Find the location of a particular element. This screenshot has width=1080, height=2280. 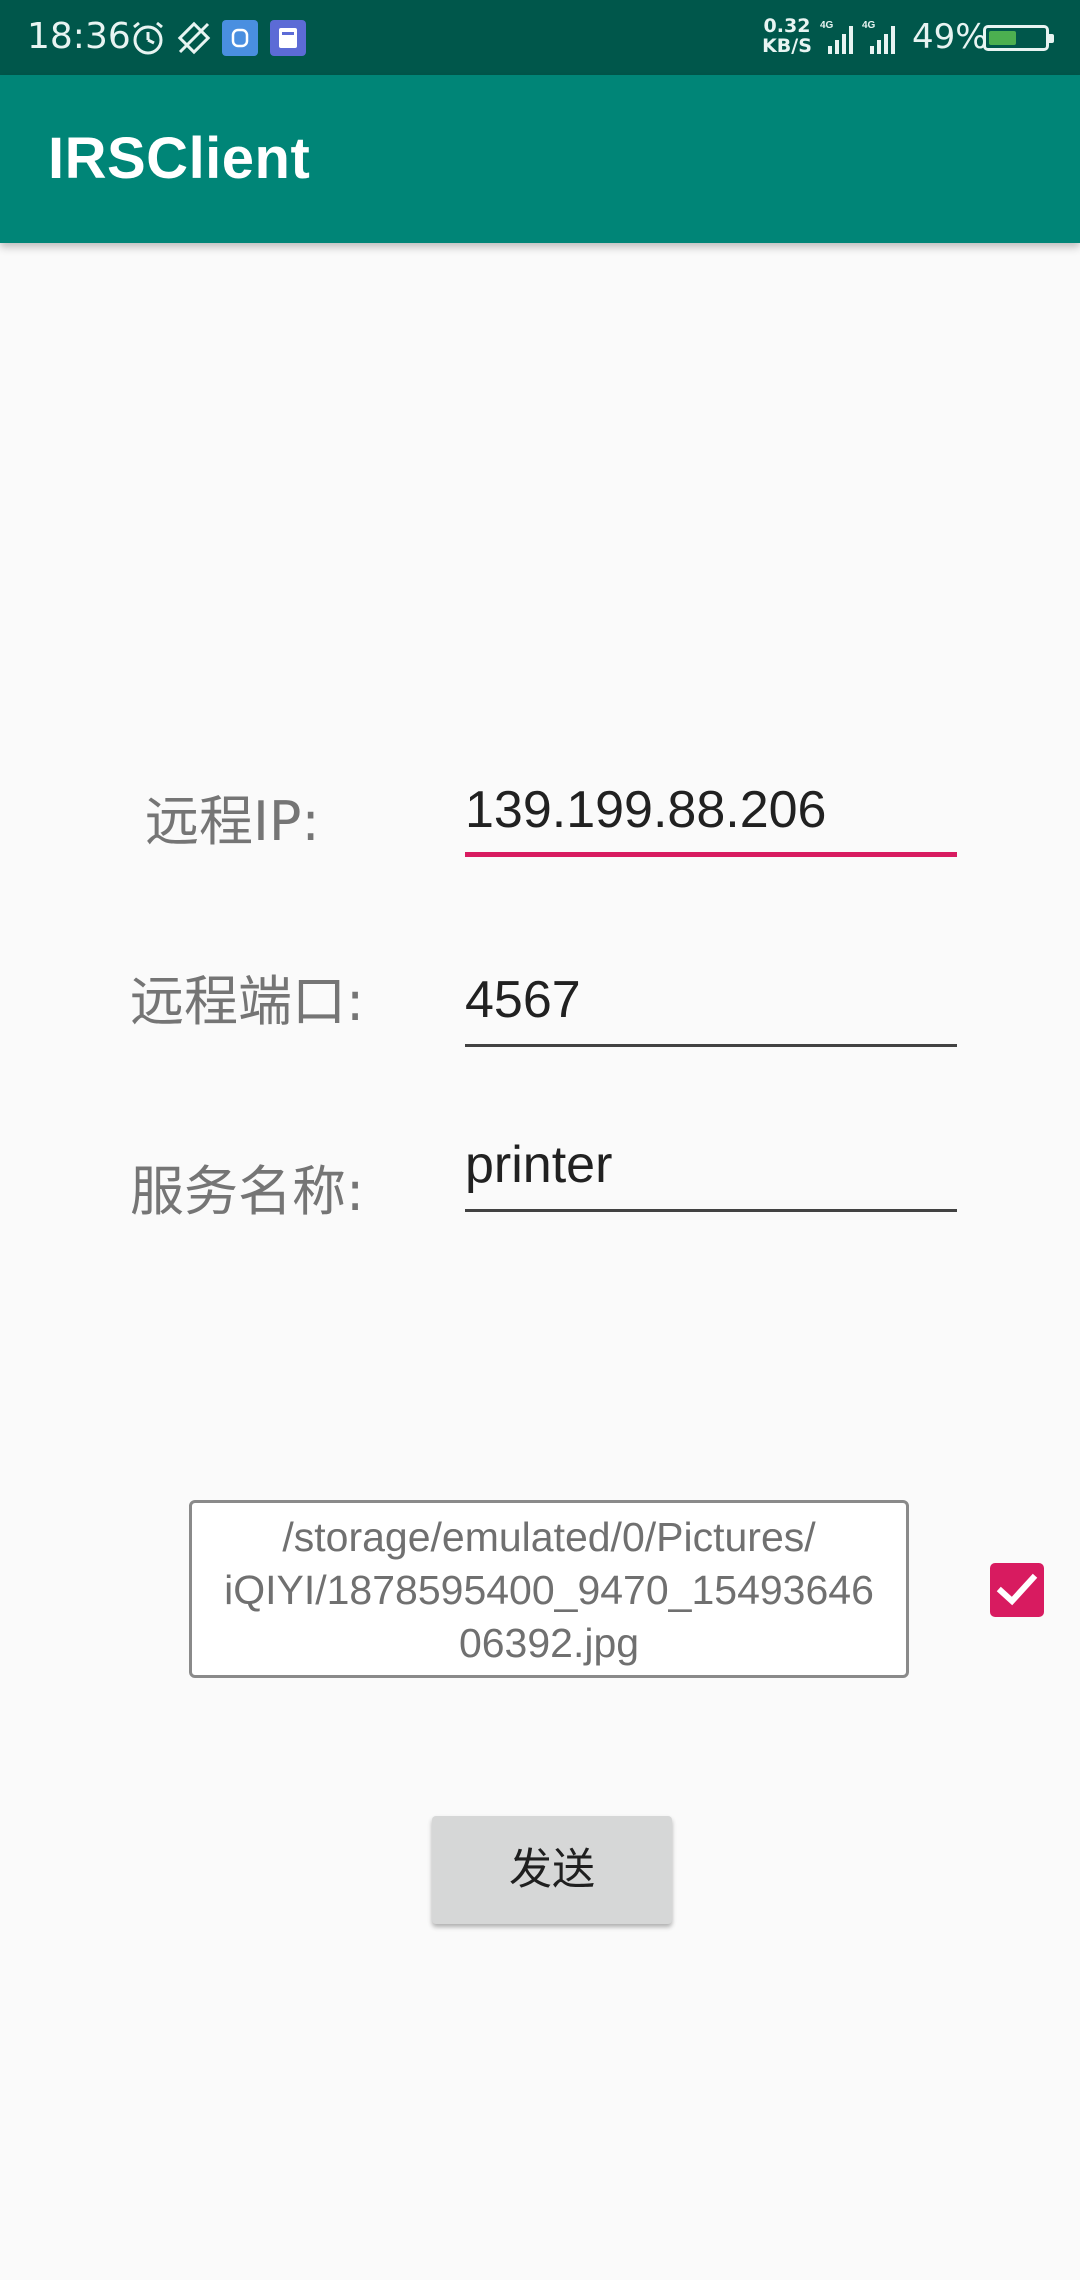

ip-label: 远程IP: is located at coordinates (232, 821).